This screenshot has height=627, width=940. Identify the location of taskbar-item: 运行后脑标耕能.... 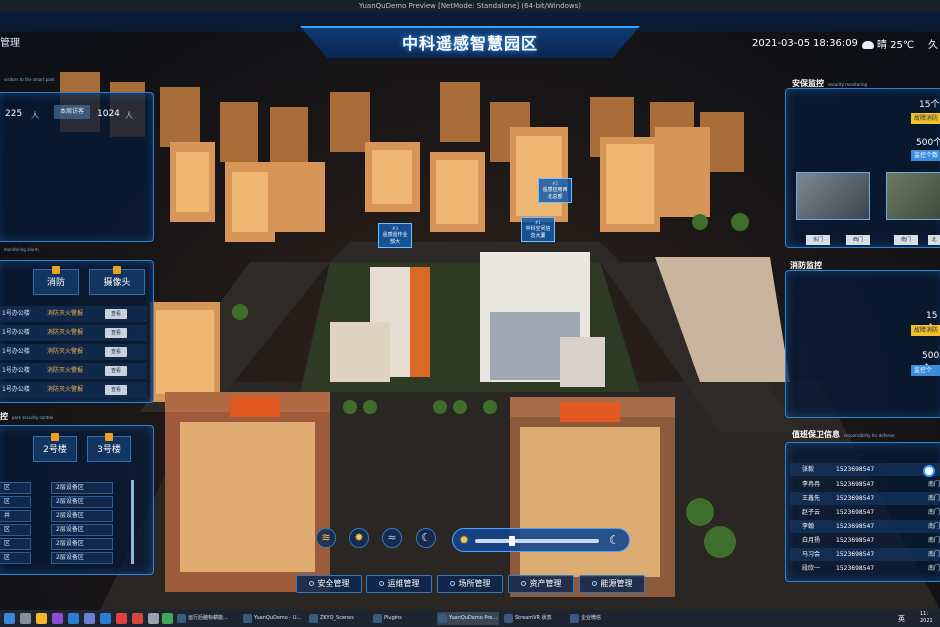
(207, 618).